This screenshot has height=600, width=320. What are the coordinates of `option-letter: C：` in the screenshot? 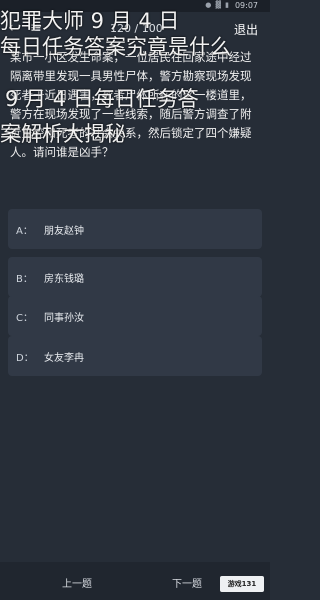 It's located at (24, 318).